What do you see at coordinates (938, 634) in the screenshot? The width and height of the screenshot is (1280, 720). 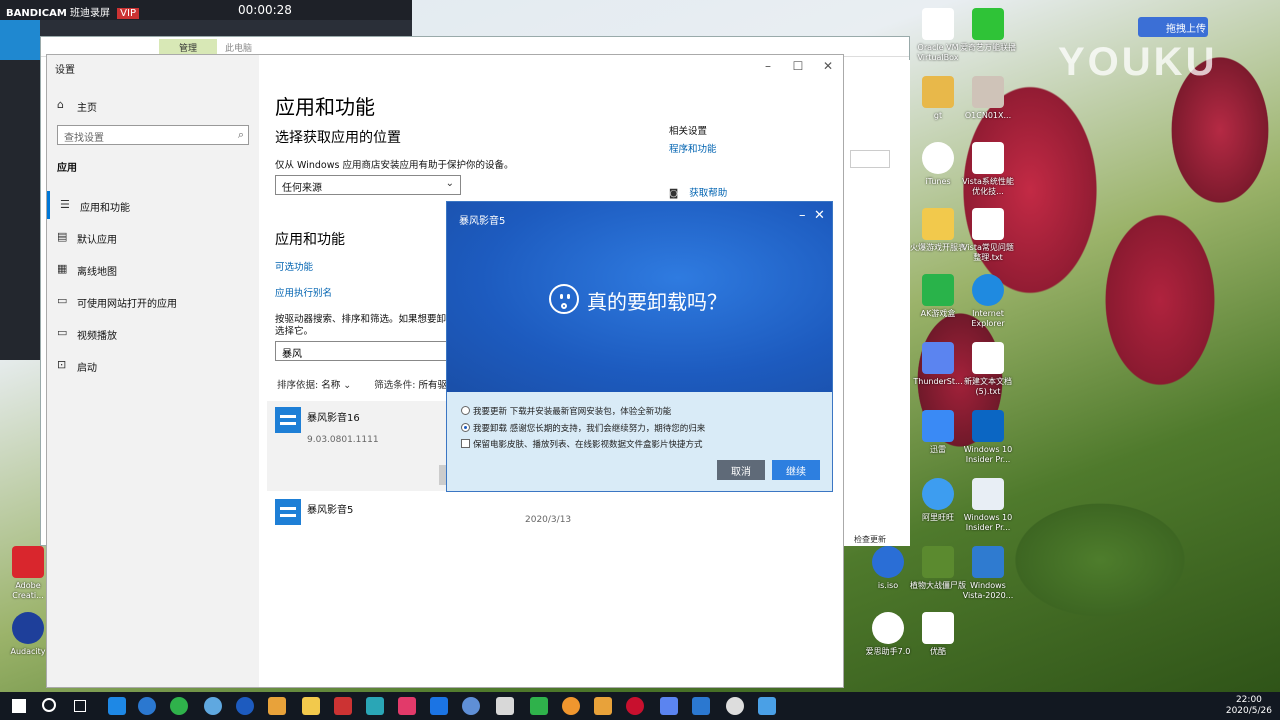 I see `desktop-icon-youku: 优酷` at bounding box center [938, 634].